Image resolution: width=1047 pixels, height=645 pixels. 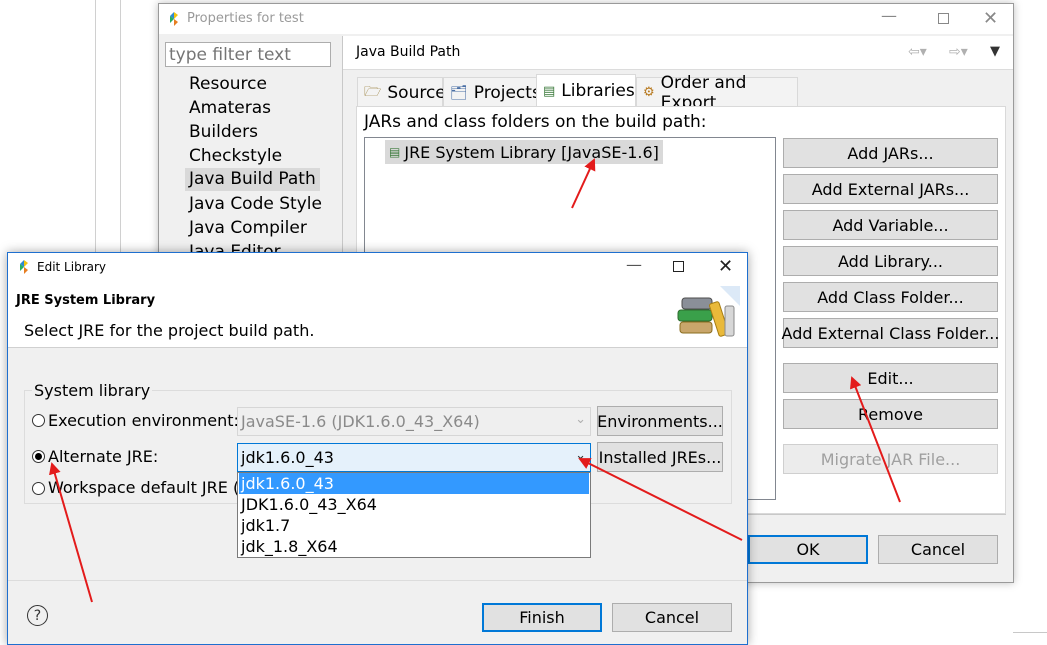 I want to click on tab-libraries: ▤ Libraries, so click(x=586, y=90).